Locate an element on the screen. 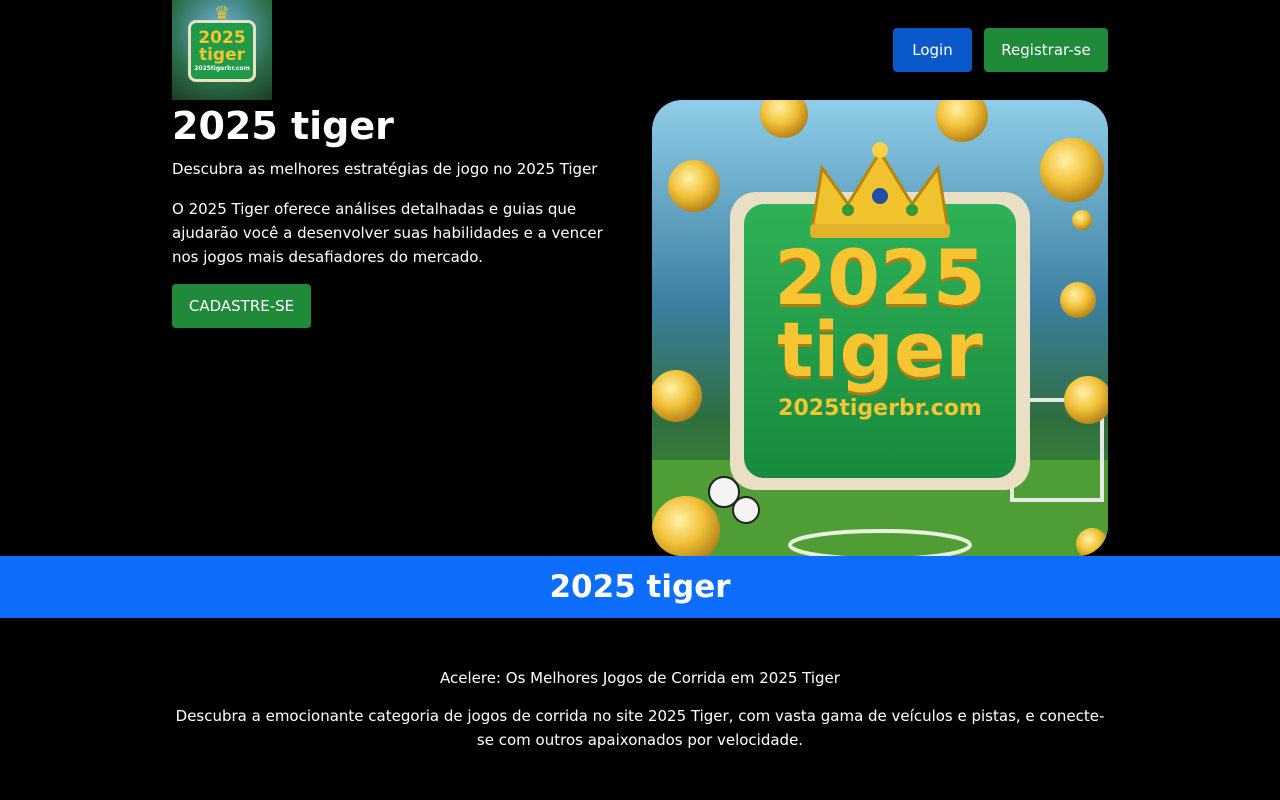 This screenshot has width=1280, height=800. signup-cta-button: CADASTRE-SE is located at coordinates (241, 306).